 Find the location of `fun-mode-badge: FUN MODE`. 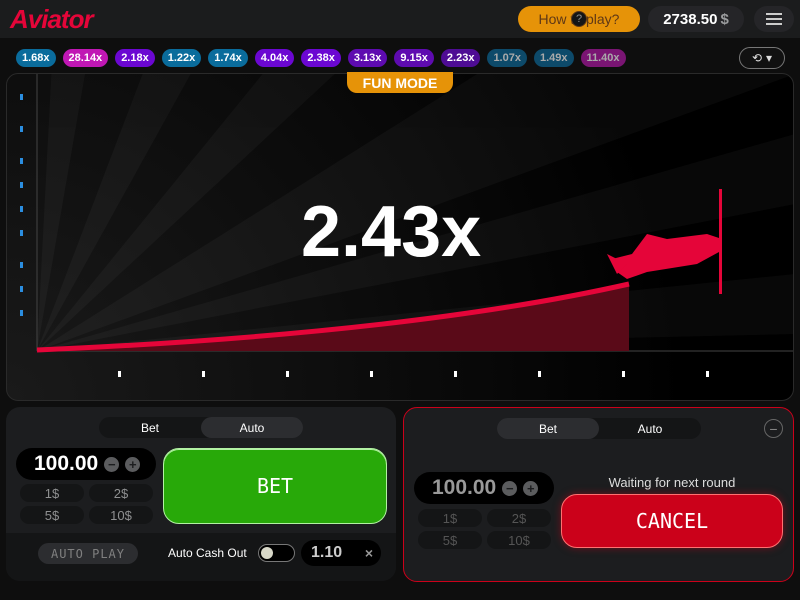

fun-mode-badge: FUN MODE is located at coordinates (400, 82).